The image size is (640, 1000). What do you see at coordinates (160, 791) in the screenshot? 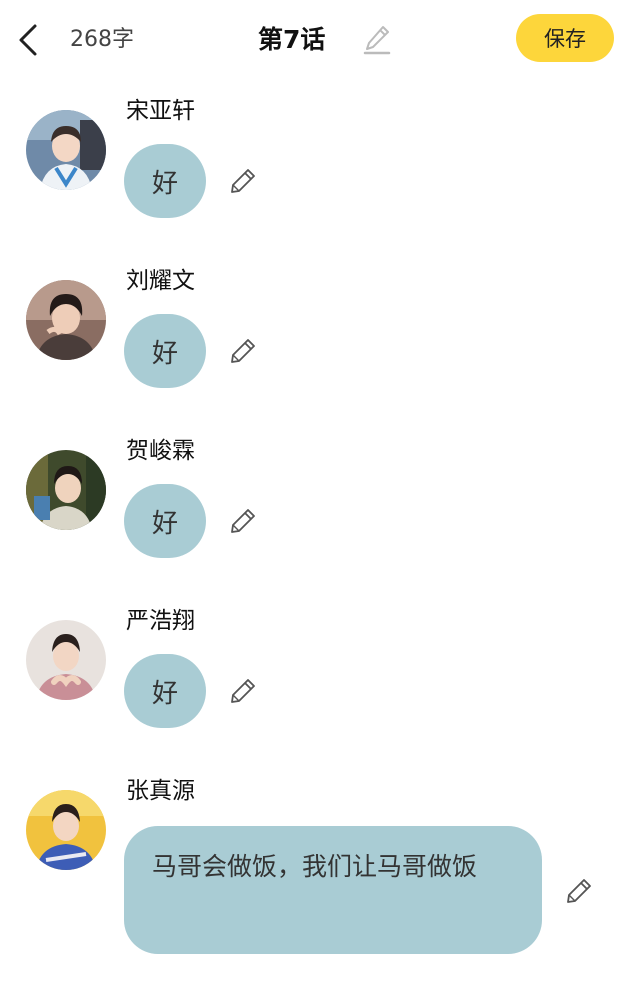
I see `speaker-name: 张真源` at bounding box center [160, 791].